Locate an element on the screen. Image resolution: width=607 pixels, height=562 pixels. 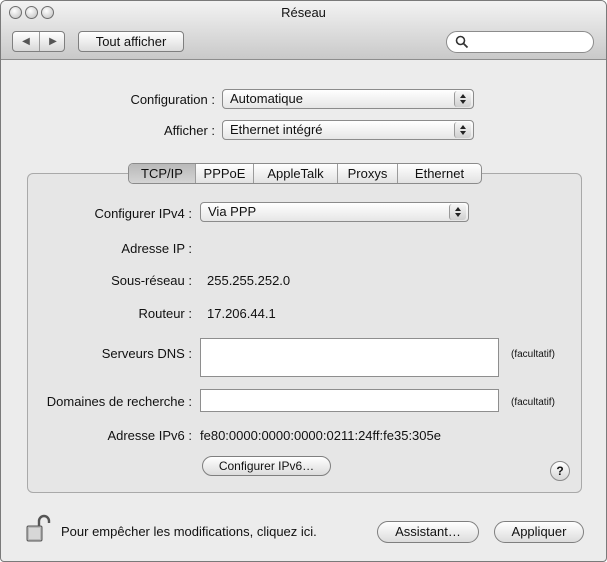
show-all-button: Tout afficher is located at coordinates (131, 41).